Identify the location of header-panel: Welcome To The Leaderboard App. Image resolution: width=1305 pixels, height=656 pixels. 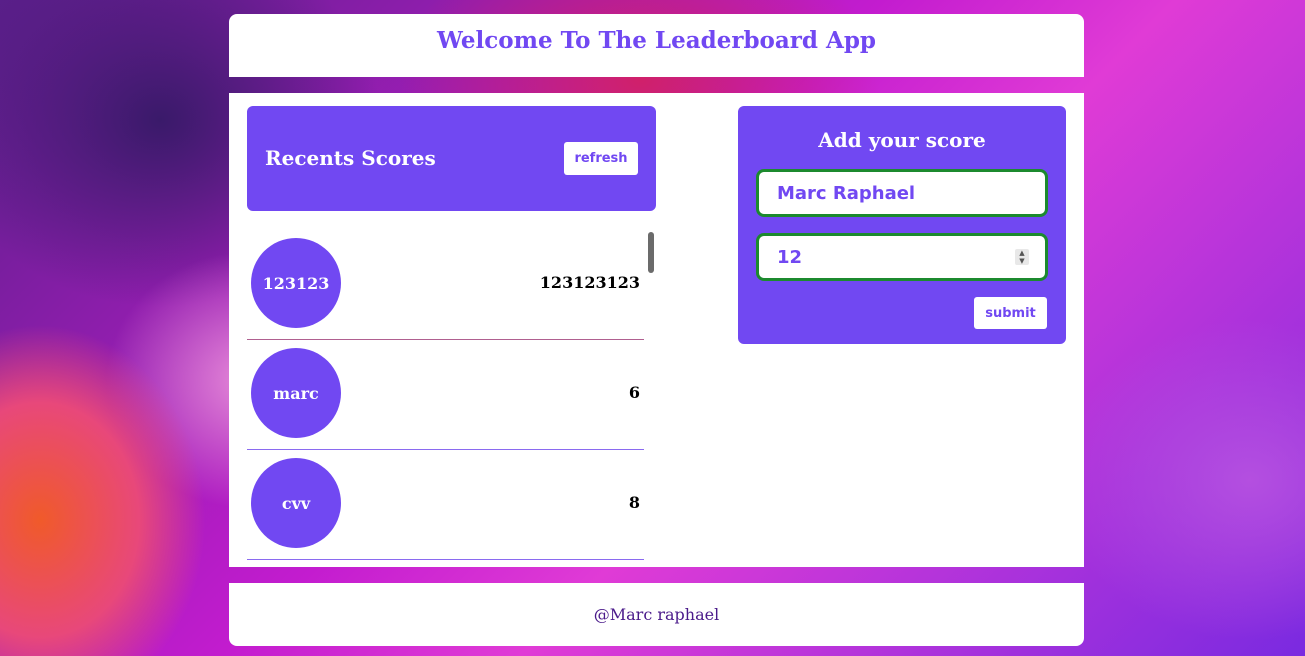
(656, 45).